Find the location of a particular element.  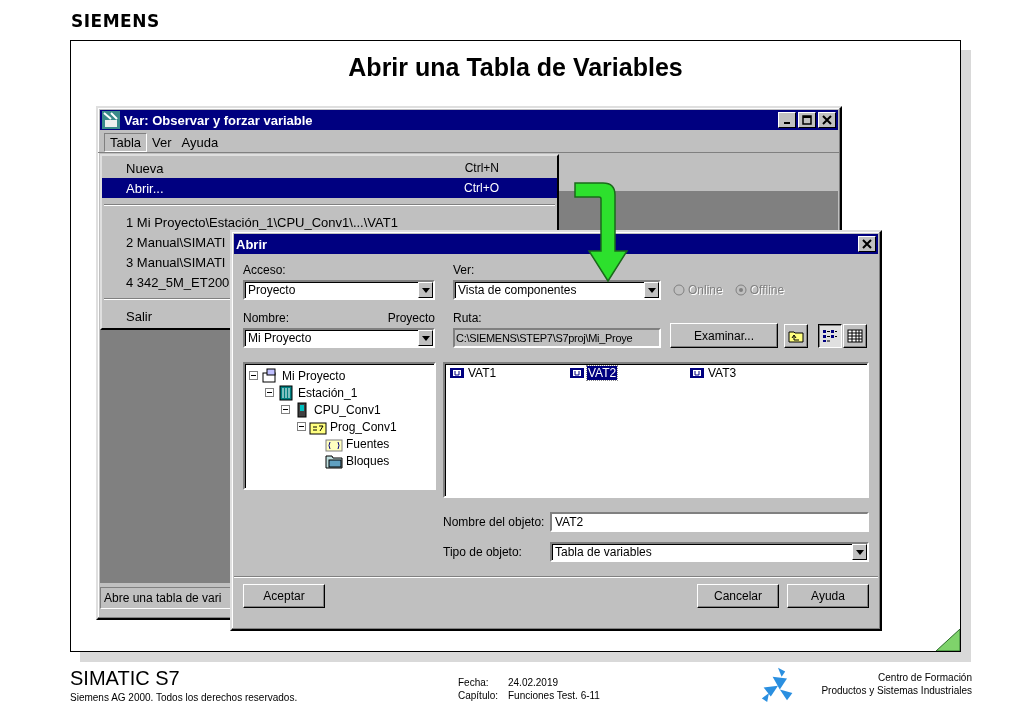

list-view-button is located at coordinates (855, 336).